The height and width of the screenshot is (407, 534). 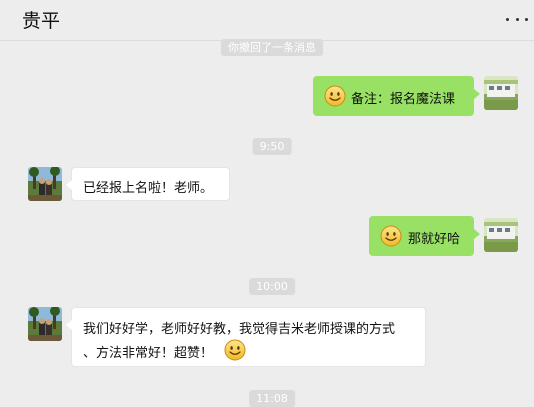 What do you see at coordinates (239, 329) in the screenshot?
I see `message-text-line: 我们好好学，老师好好教，我觉得吉米老师授课的方式` at bounding box center [239, 329].